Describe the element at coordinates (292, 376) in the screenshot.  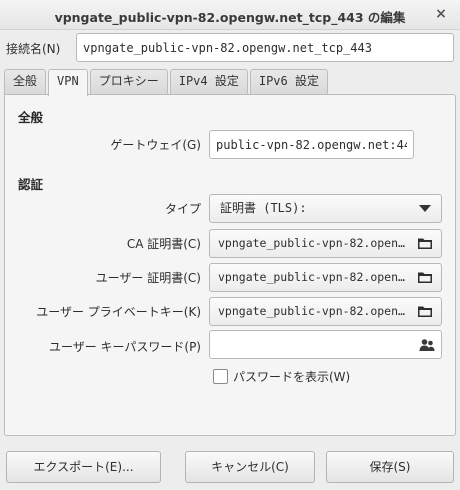
I see `show-password-label: パスワードを表示(W)` at that location.